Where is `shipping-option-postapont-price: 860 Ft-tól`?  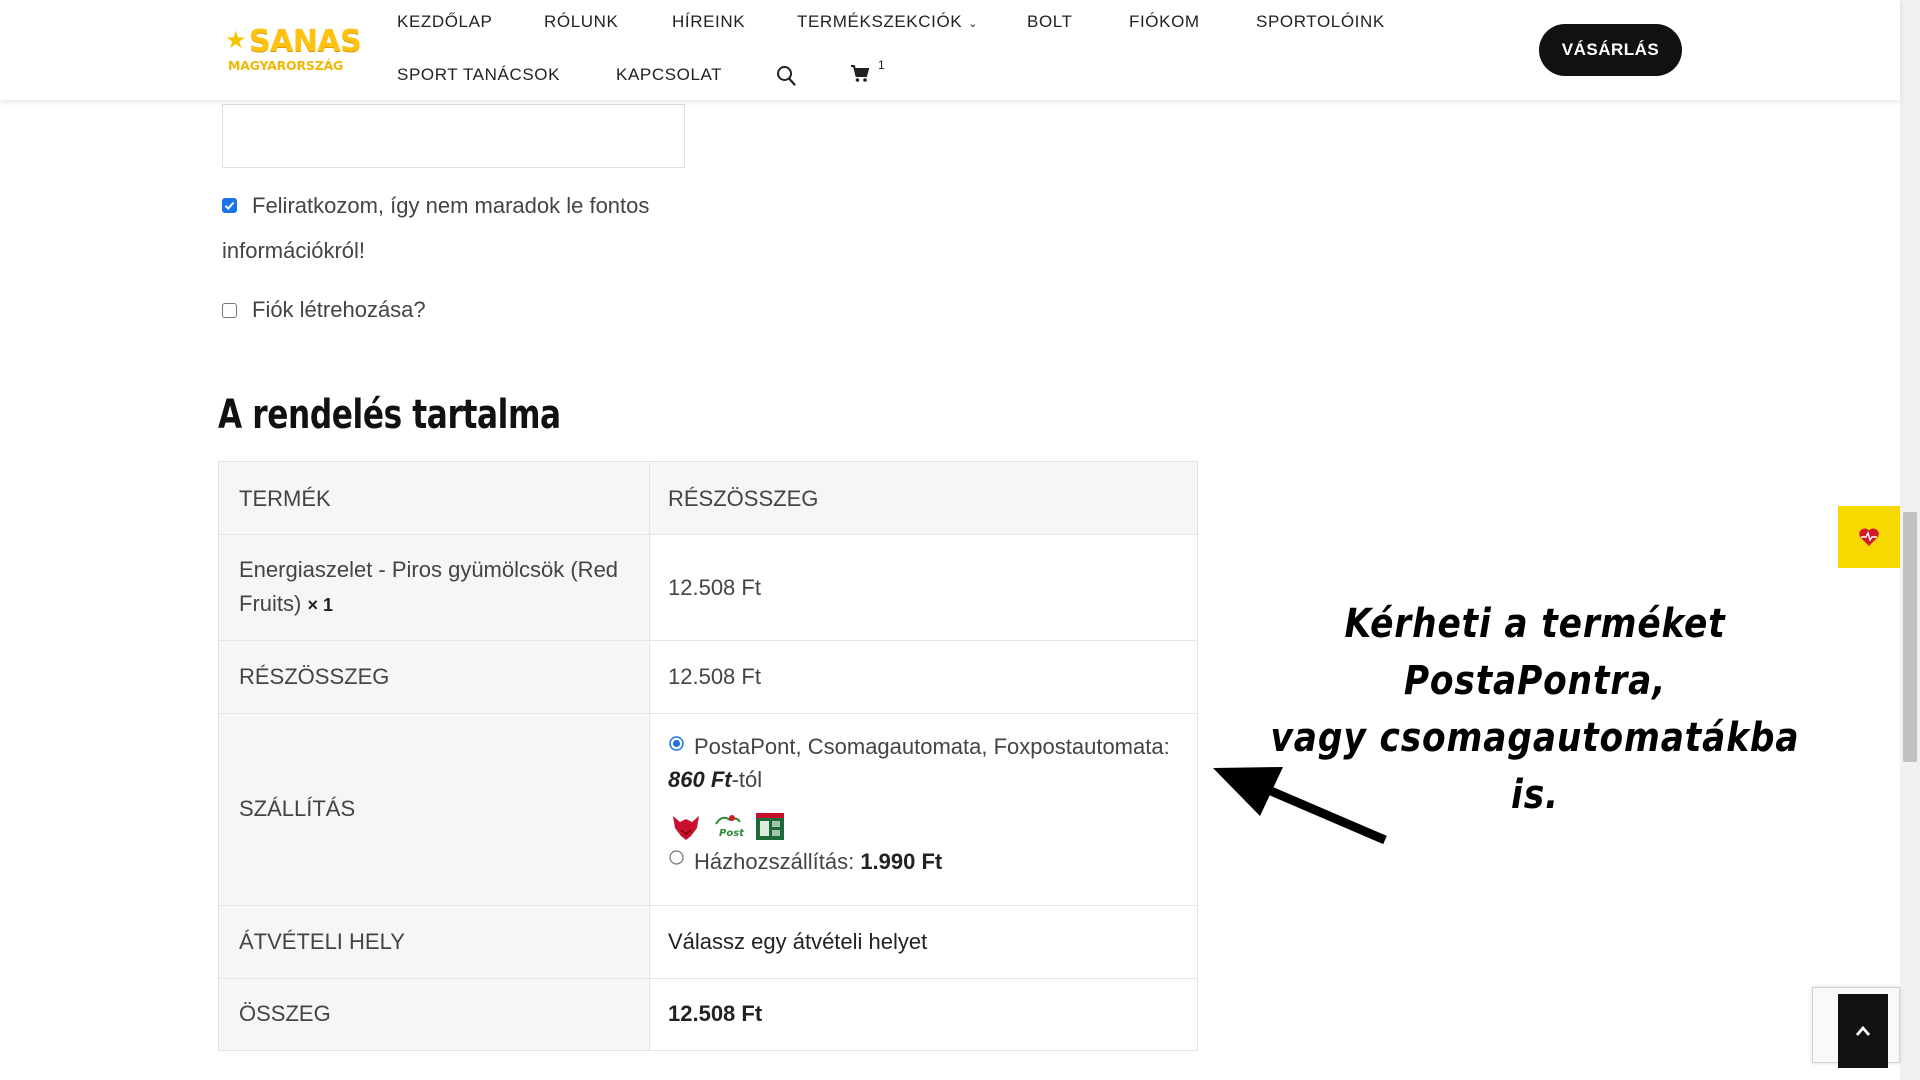 shipping-option-postapont-price: 860 Ft-tól is located at coordinates (715, 780).